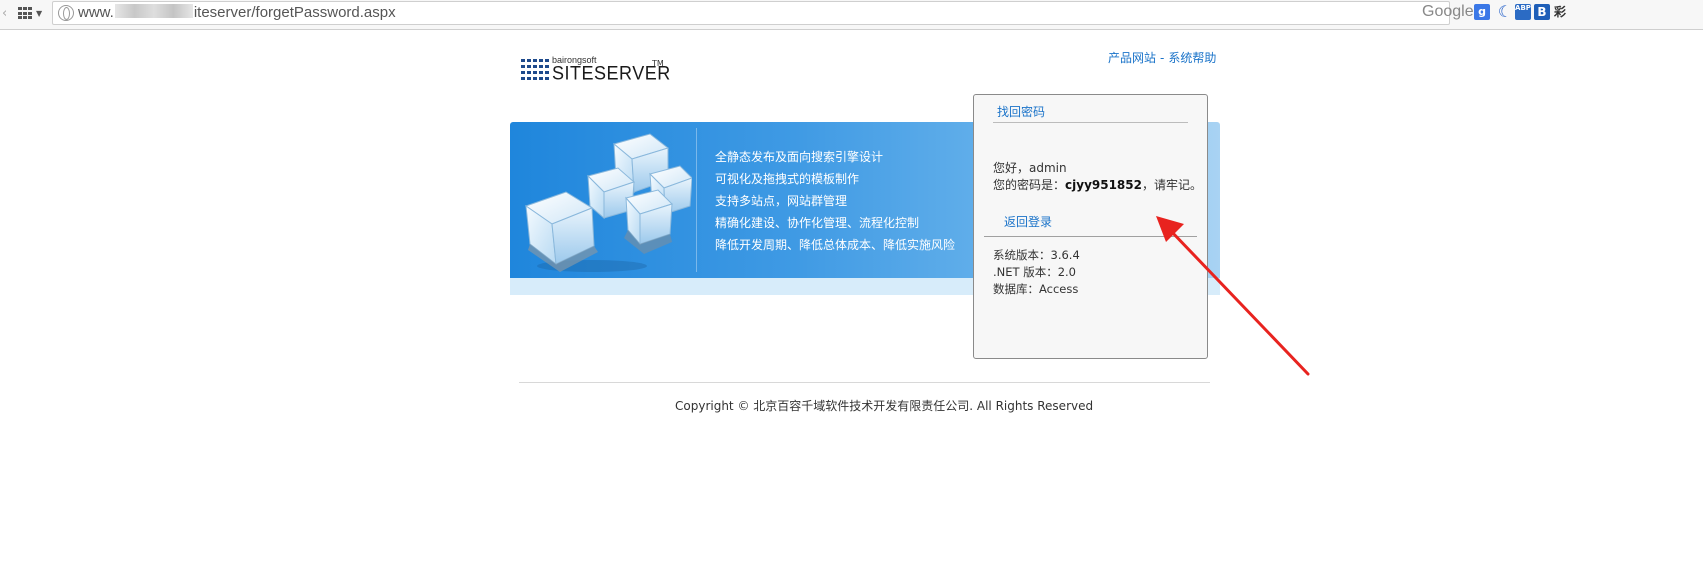  I want to click on password-message: 您的密码是：cjyy951852，请牢记。, so click(1097, 184).